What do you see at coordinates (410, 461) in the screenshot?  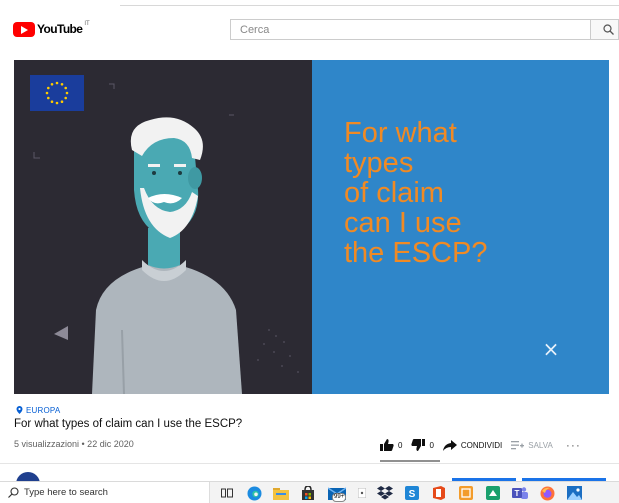 I see `sentiment-bar` at bounding box center [410, 461].